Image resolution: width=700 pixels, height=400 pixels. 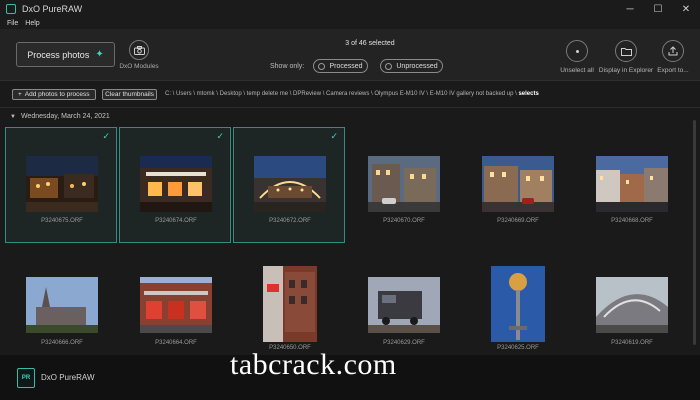 What do you see at coordinates (99, 54) in the screenshot?
I see `sparkle-icon: ✦` at bounding box center [99, 54].